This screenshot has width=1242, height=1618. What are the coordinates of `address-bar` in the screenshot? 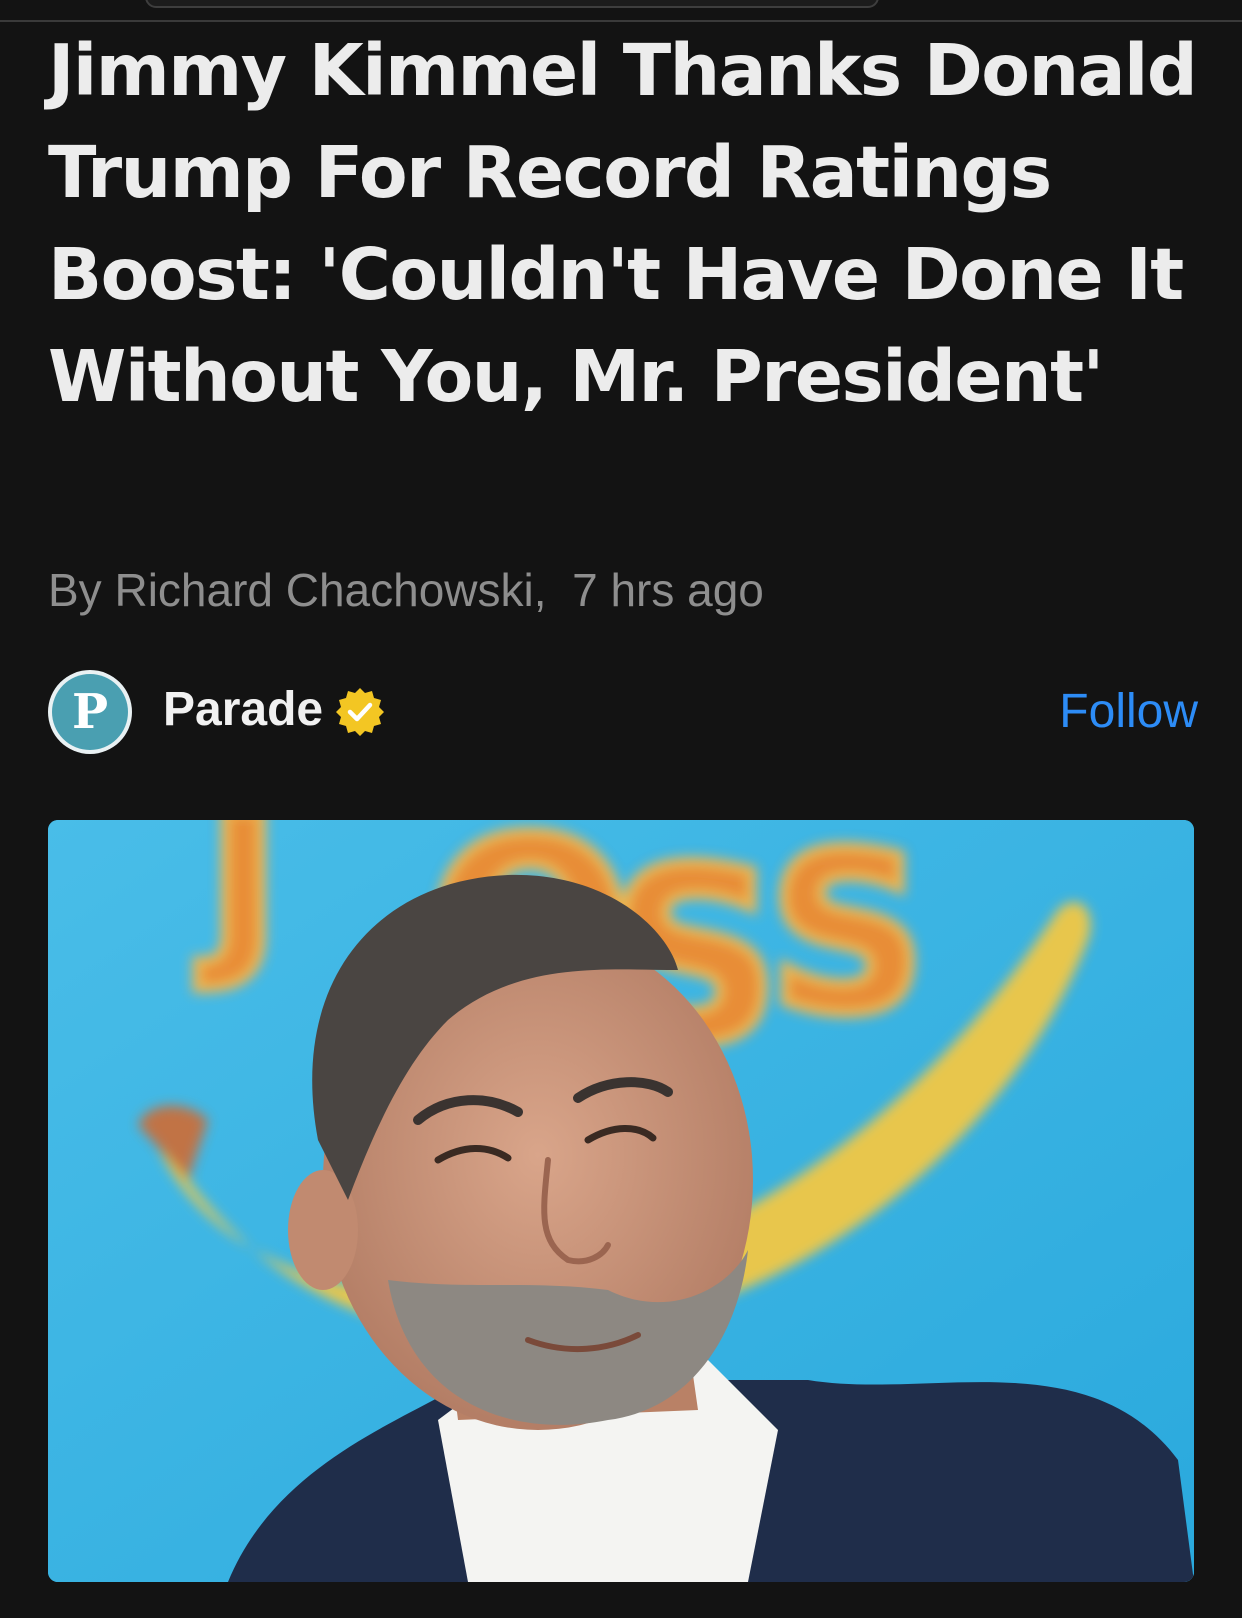 It's located at (512, 4).